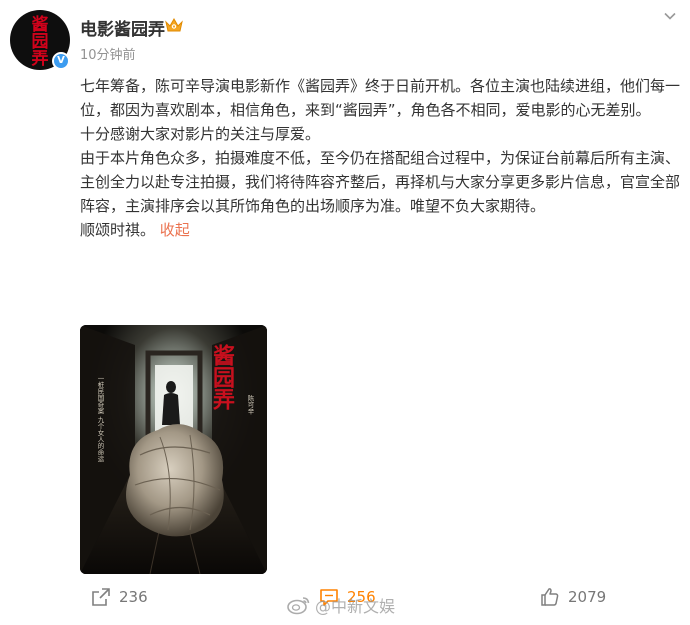 Image resolution: width=690 pixels, height=625 pixels. Describe the element at coordinates (118, 230) in the screenshot. I see `closing-text: 顺颂时祺。` at that location.